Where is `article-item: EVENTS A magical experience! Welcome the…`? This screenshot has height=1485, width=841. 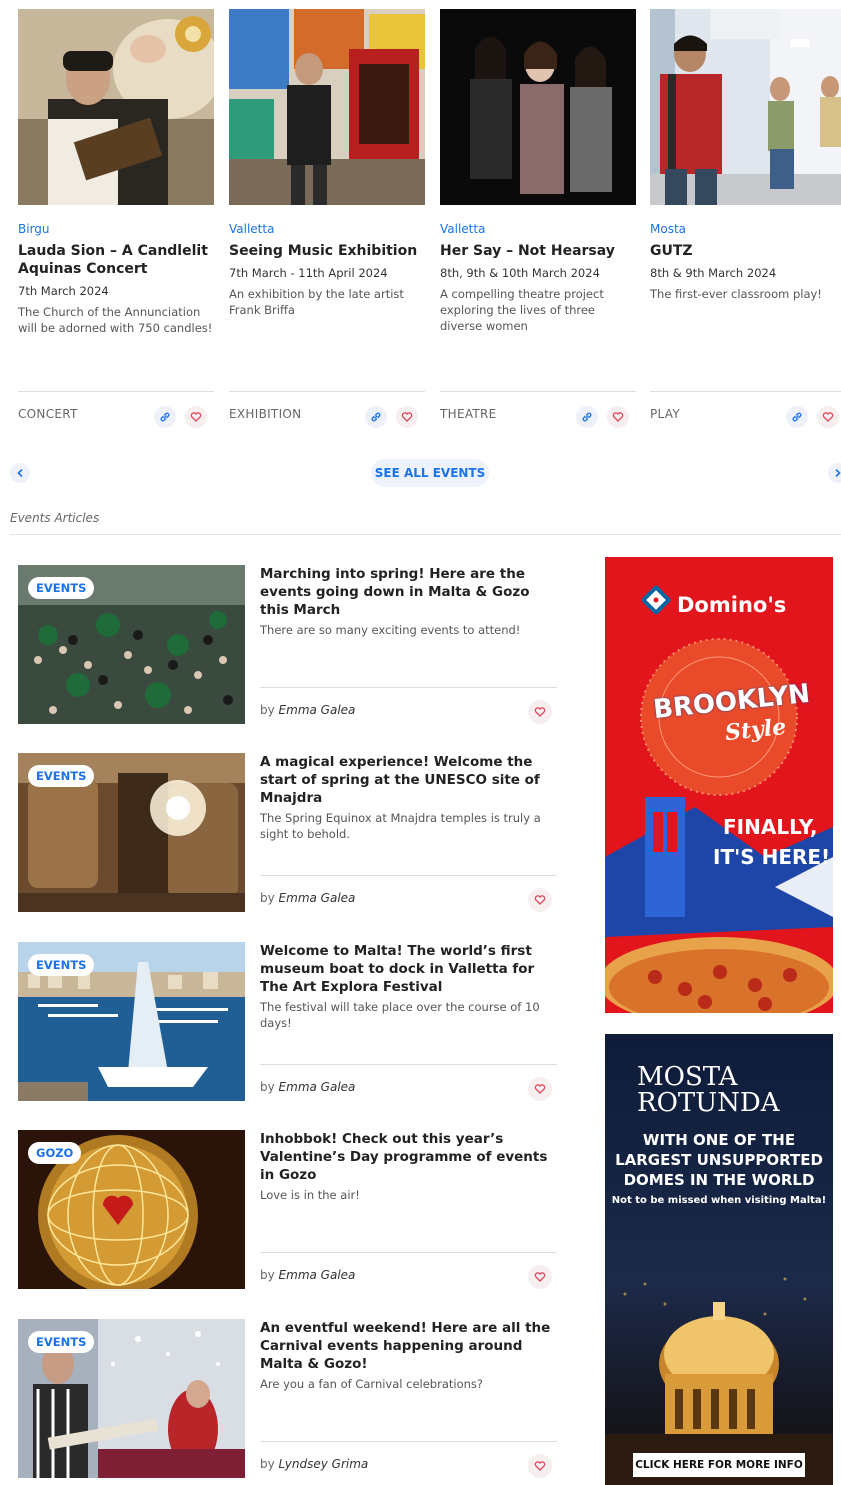
article-item: EVENTS A magical experience! Welcome the… is located at coordinates (288, 833).